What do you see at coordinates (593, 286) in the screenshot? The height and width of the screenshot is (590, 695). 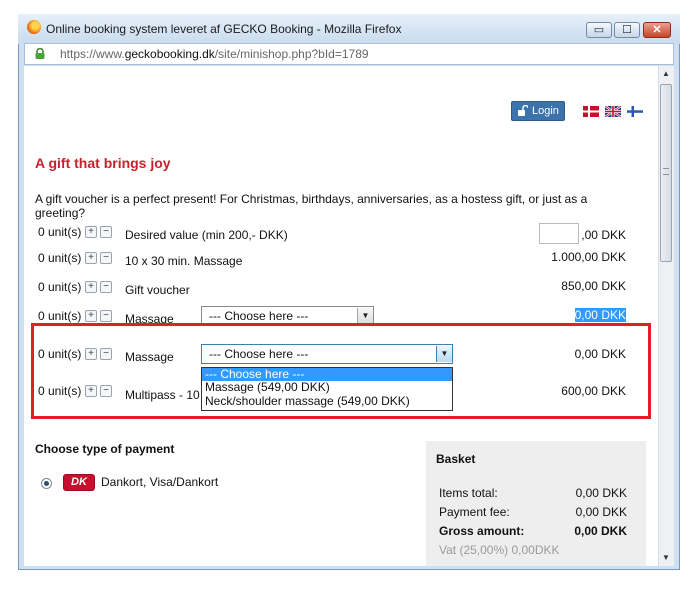 I see `product-price: 850,00 DKK` at bounding box center [593, 286].